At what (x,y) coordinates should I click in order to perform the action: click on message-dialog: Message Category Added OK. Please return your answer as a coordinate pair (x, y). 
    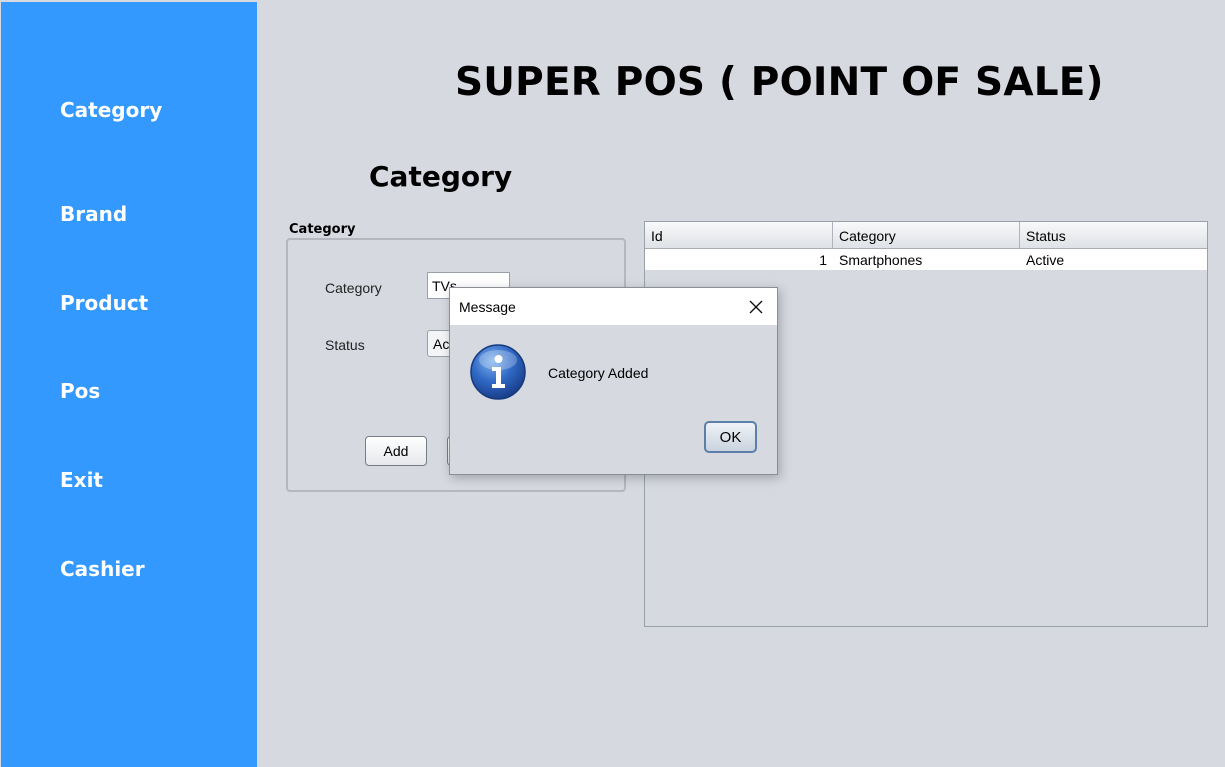
    Looking at the image, I should click on (613, 381).